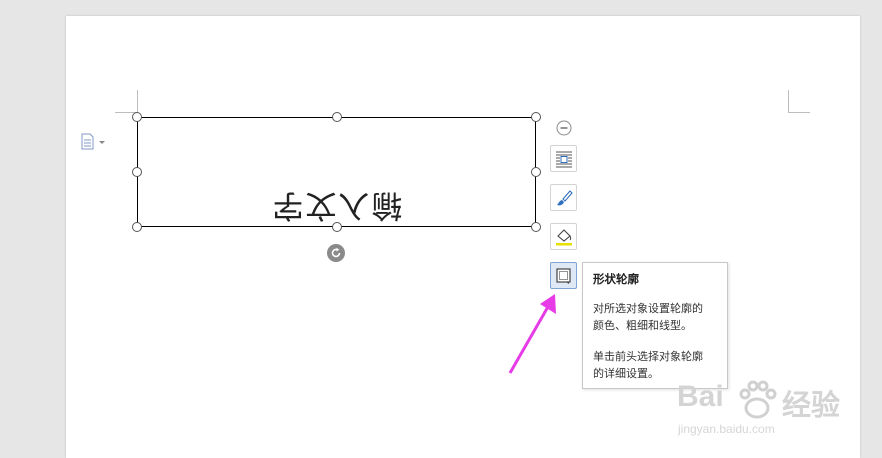  I want to click on tooltip-description: 对所选对象设置轮廓的 颜色、粗细和线型。, so click(655, 317).